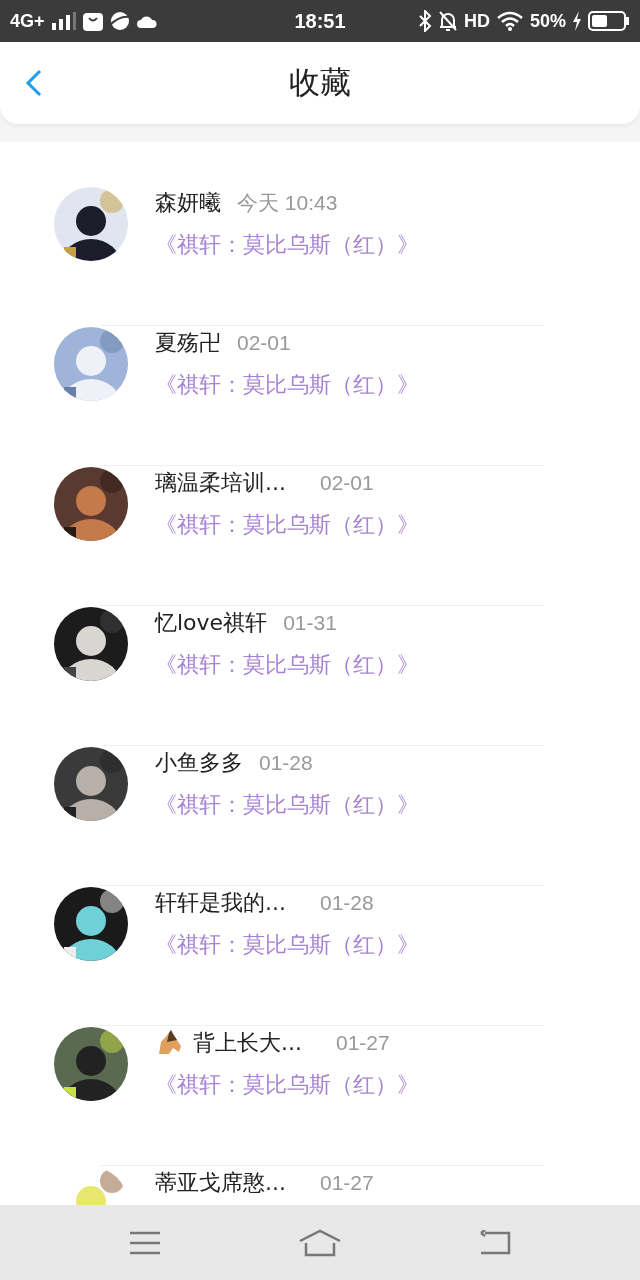 Image resolution: width=640 pixels, height=1280 pixels. What do you see at coordinates (447, 21) in the screenshot?
I see `bell-off-icon` at bounding box center [447, 21].